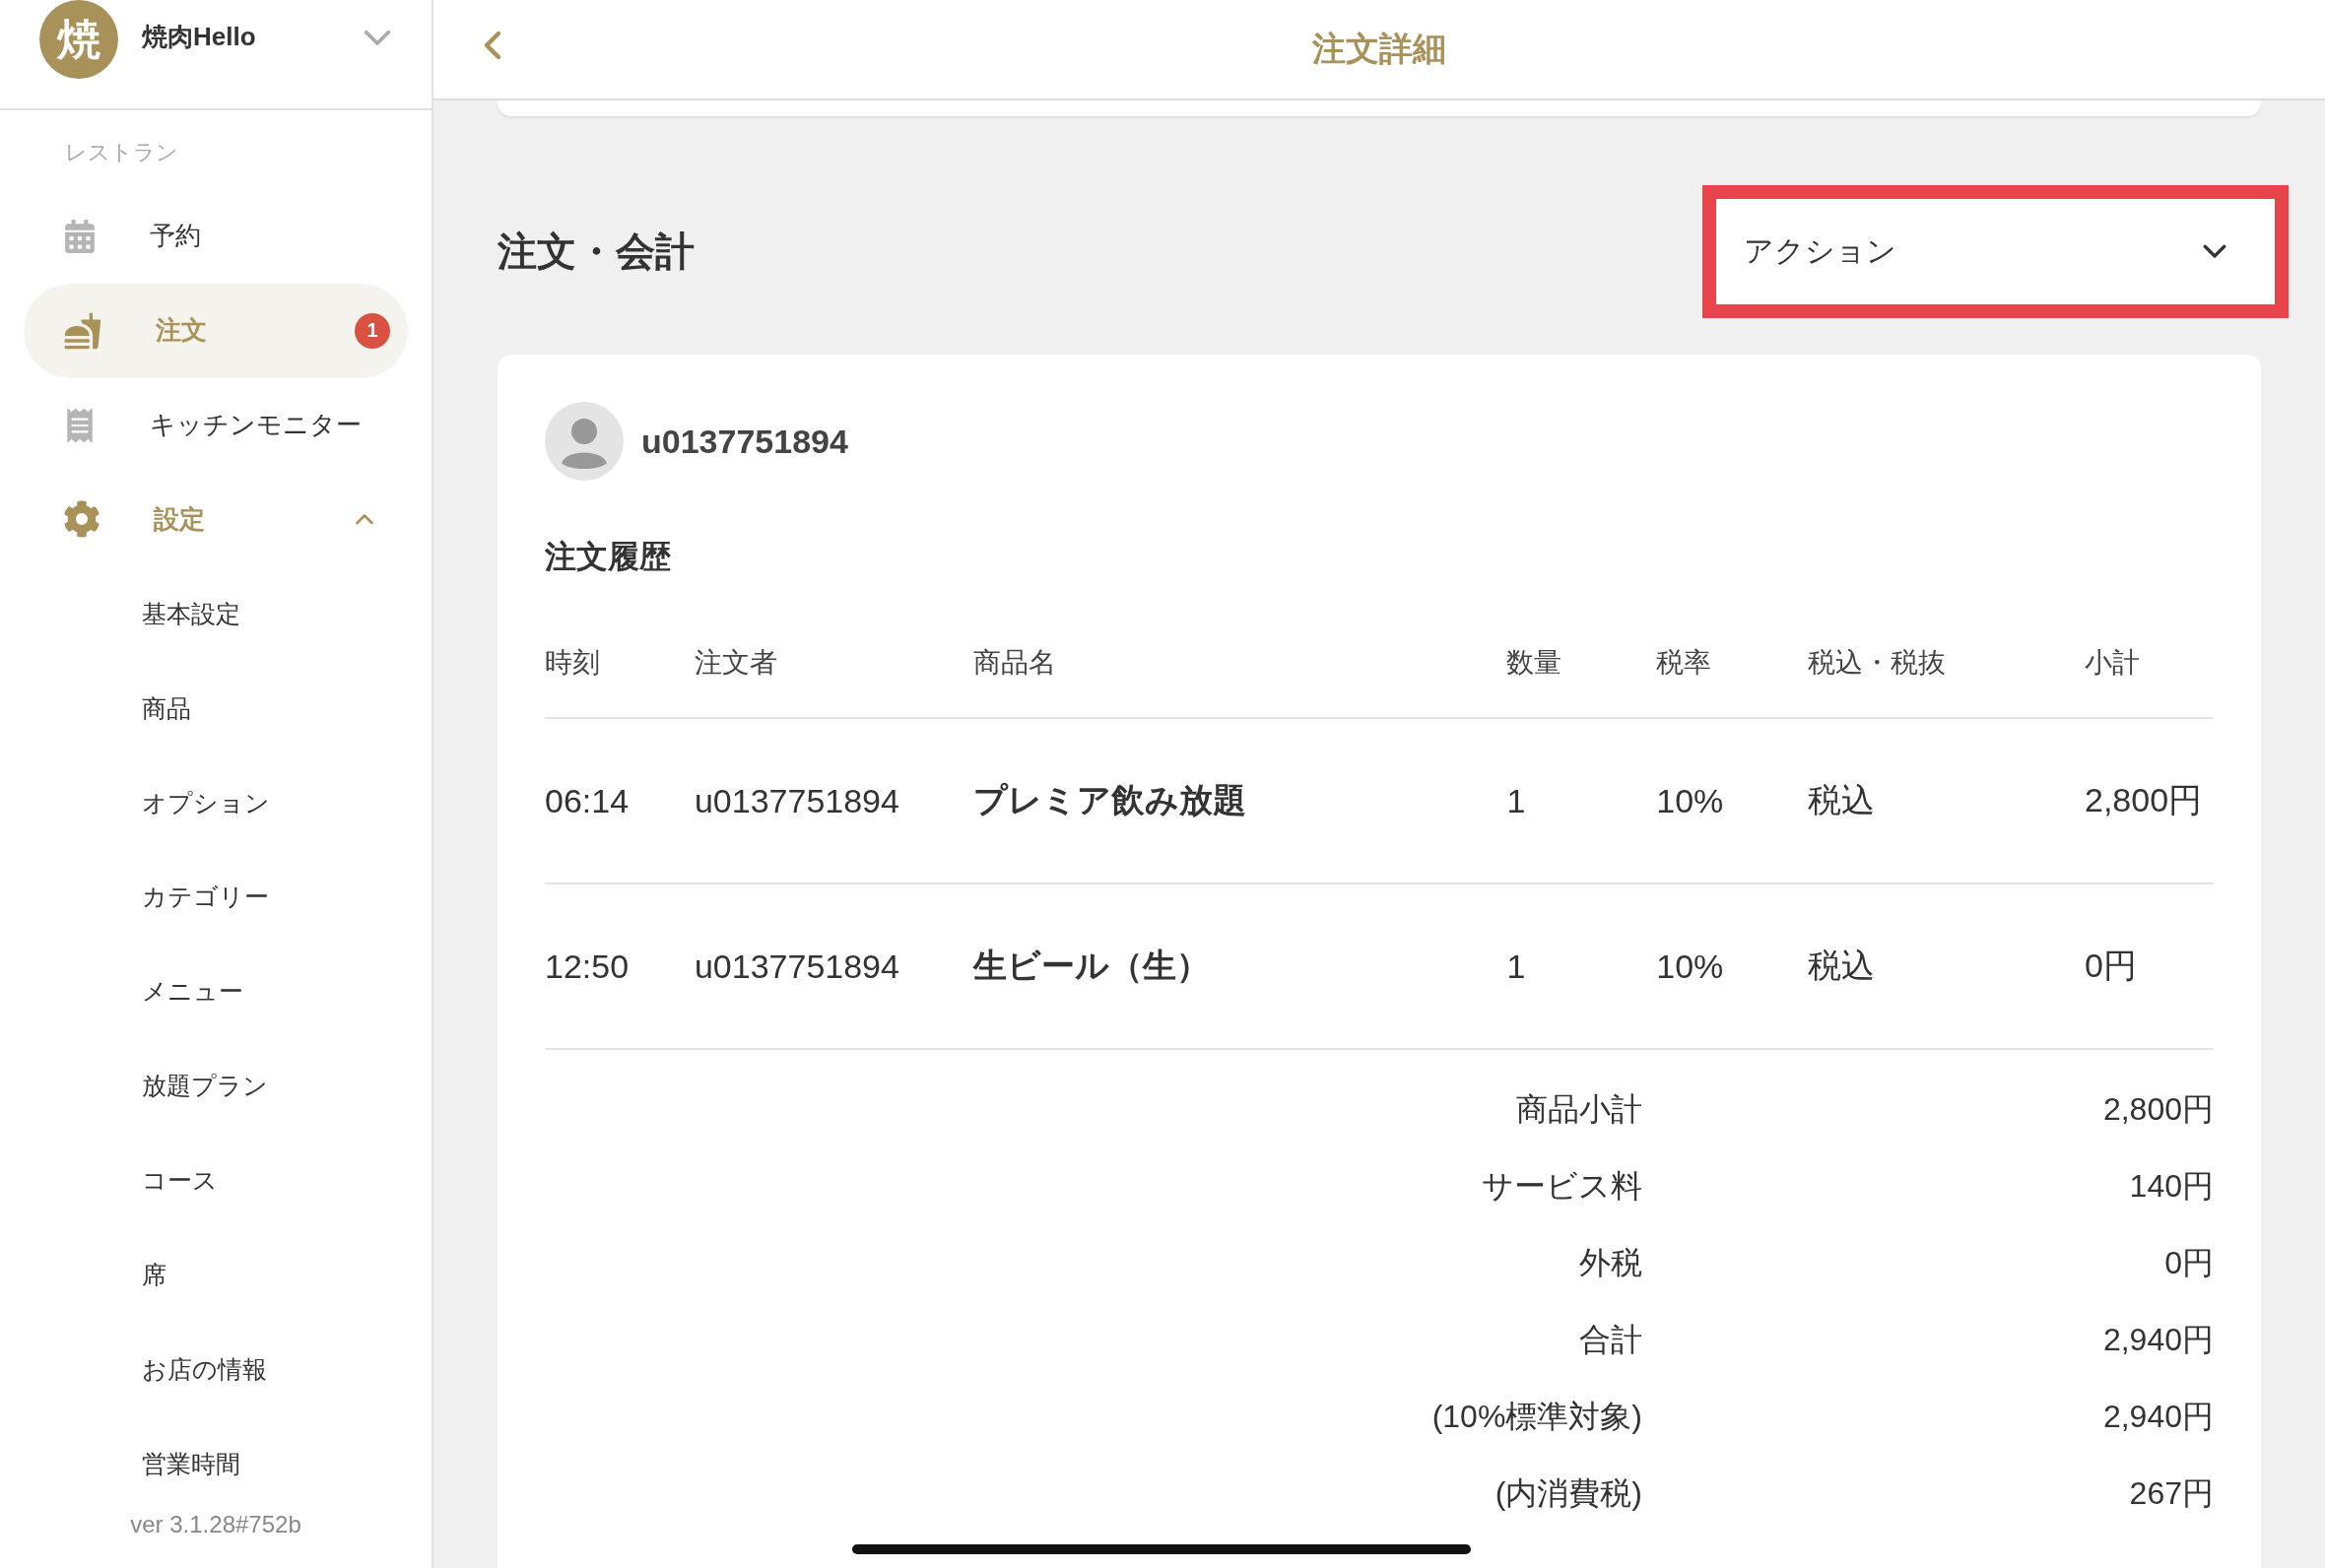  I want to click on nav-item: 注文 1, so click(216, 331).